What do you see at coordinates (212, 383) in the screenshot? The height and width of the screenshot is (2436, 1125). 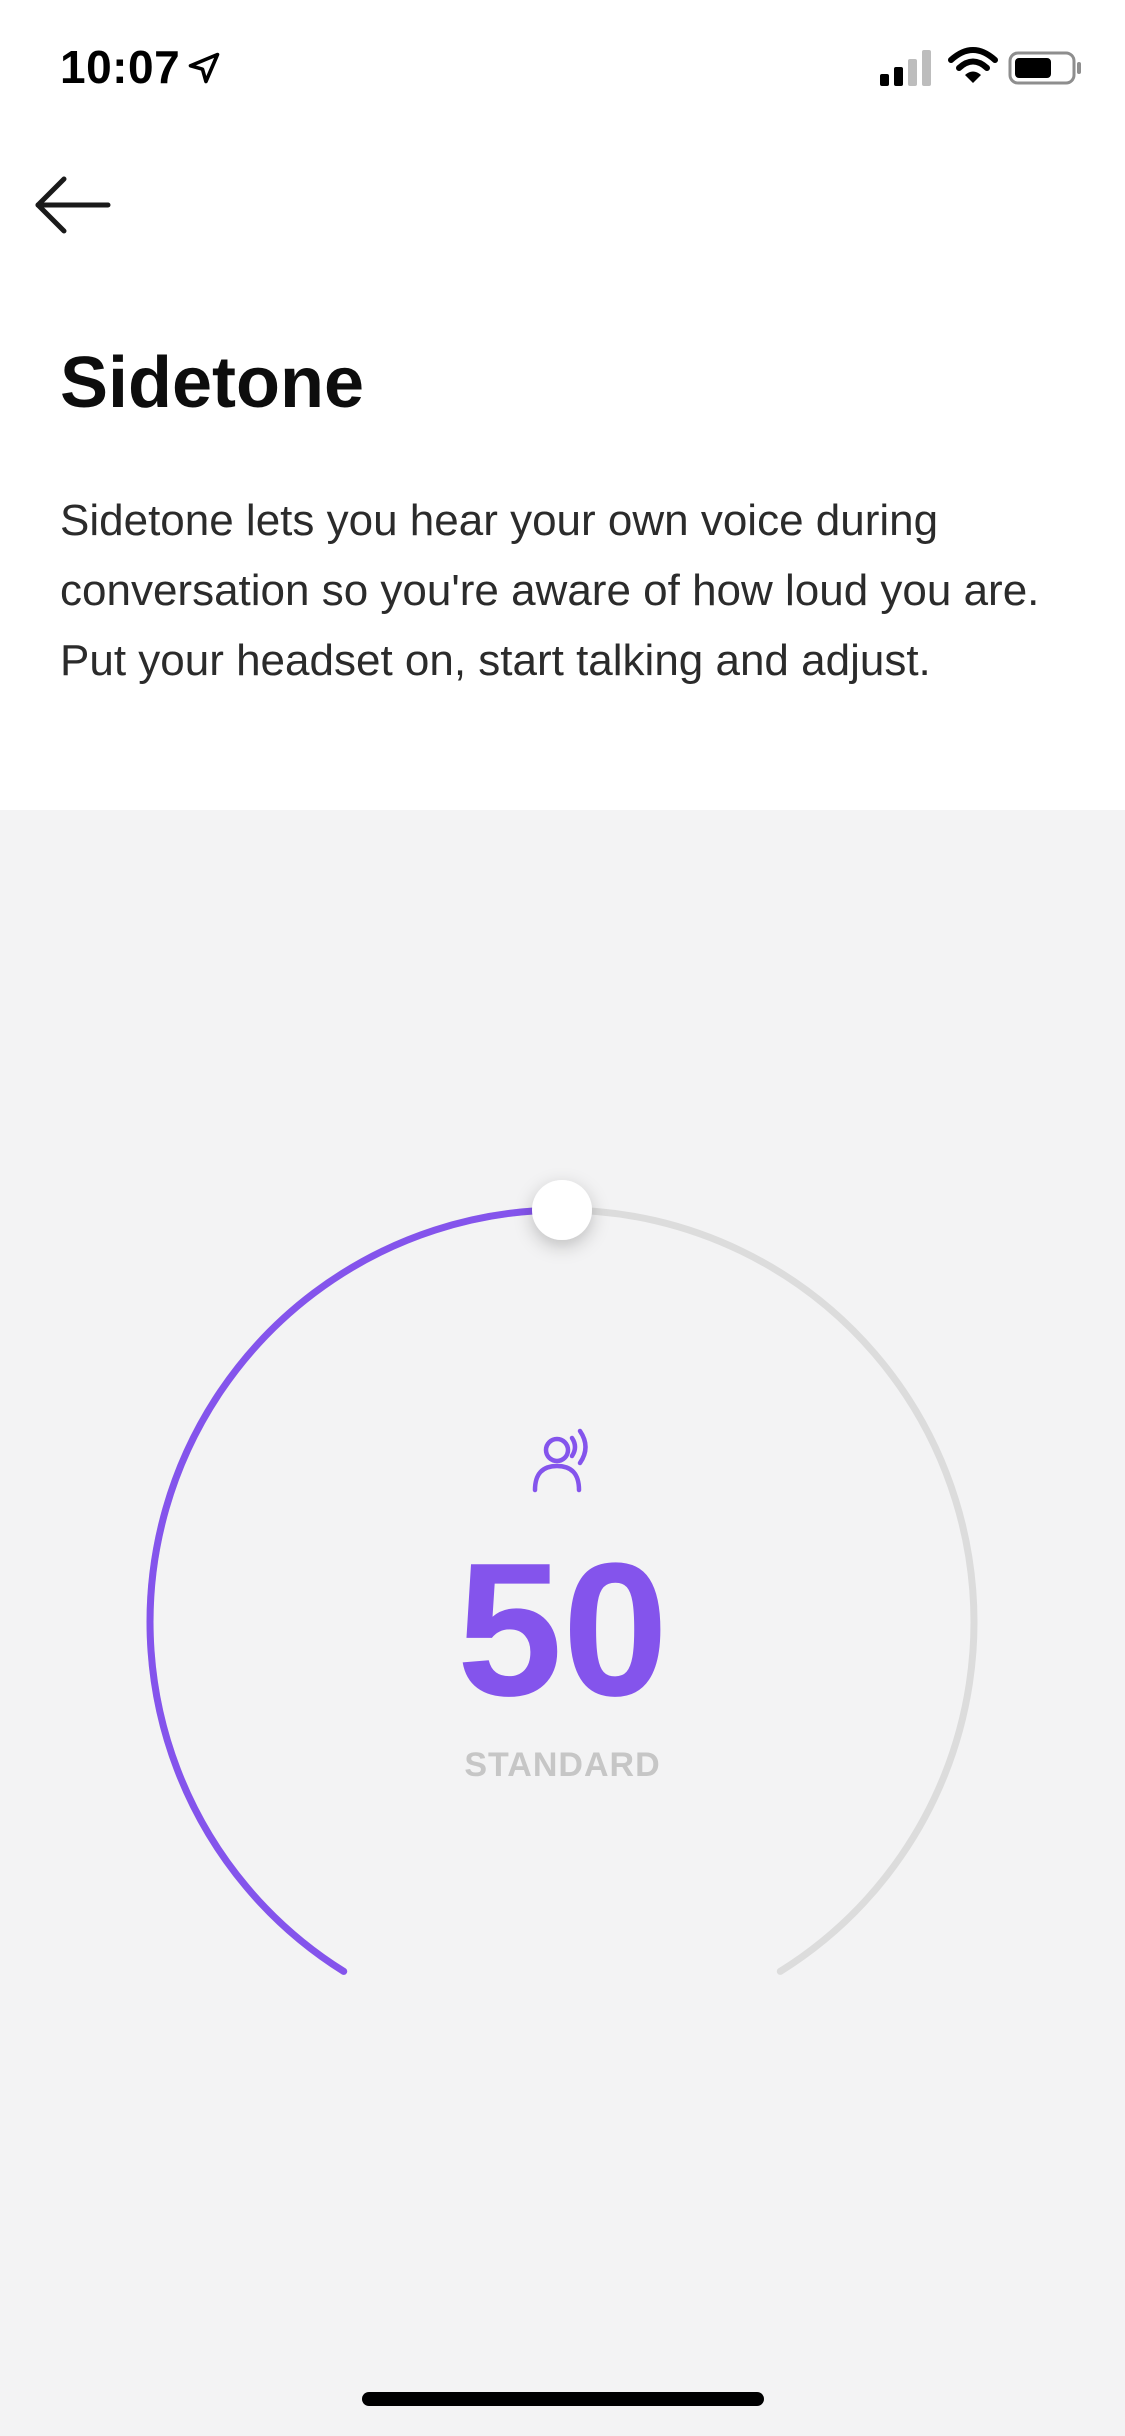 I see `page-title: Sidetone` at bounding box center [212, 383].